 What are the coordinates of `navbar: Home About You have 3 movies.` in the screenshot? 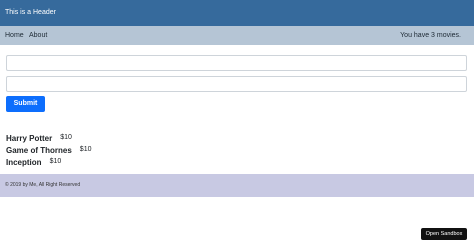 It's located at (237, 35).